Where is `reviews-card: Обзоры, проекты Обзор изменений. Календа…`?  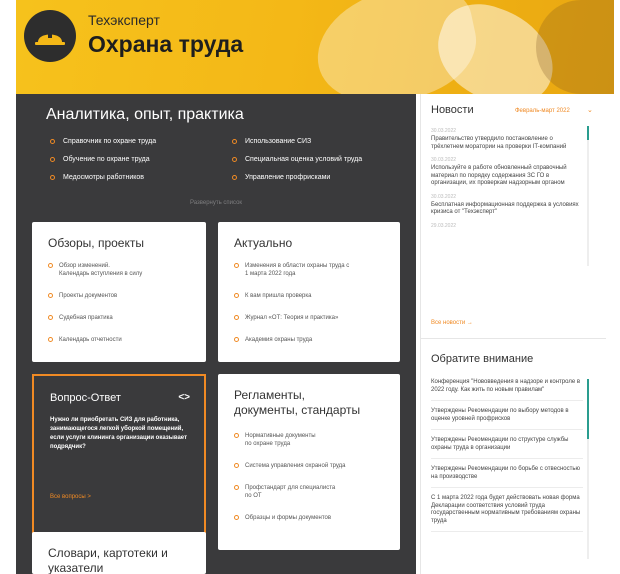
reviews-card: Обзоры, проекты Обзор изменений. Календа… is located at coordinates (119, 292).